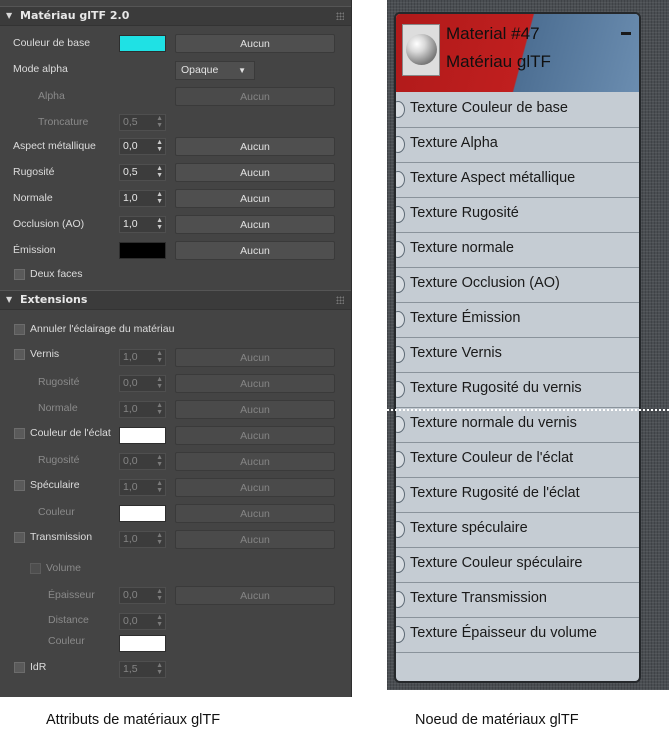 This screenshot has width=669, height=747. I want to click on slot-clearcoat-normal: Texture normale du vernis, so click(517, 425).